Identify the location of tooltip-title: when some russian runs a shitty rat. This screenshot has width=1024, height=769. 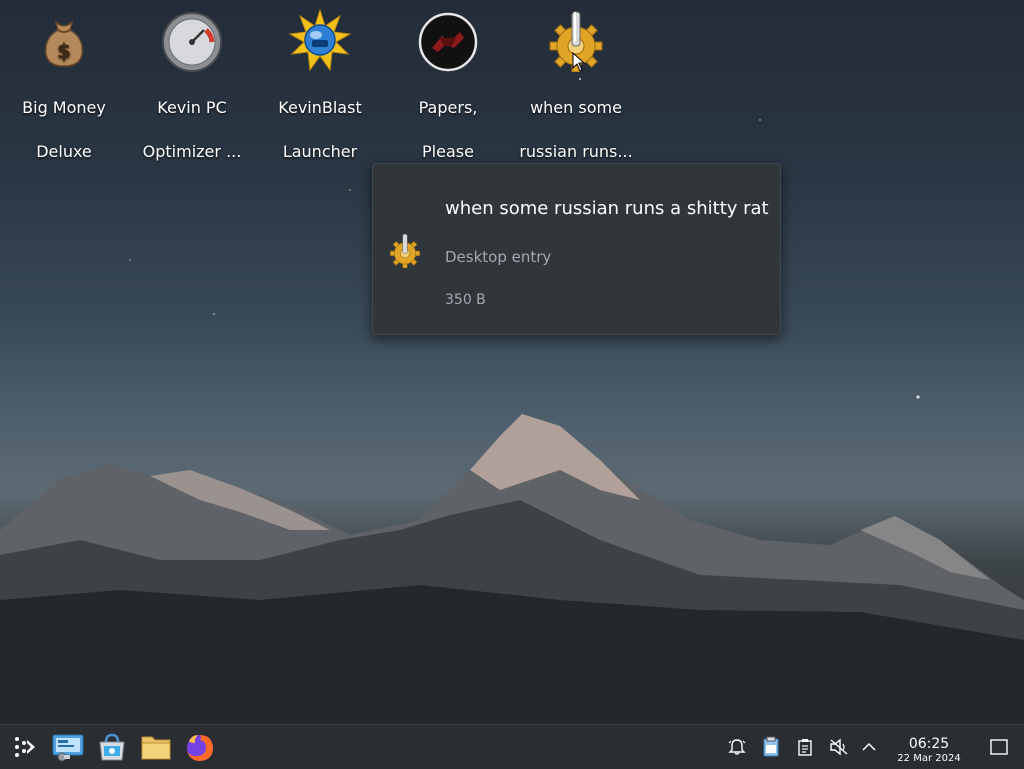
(607, 208).